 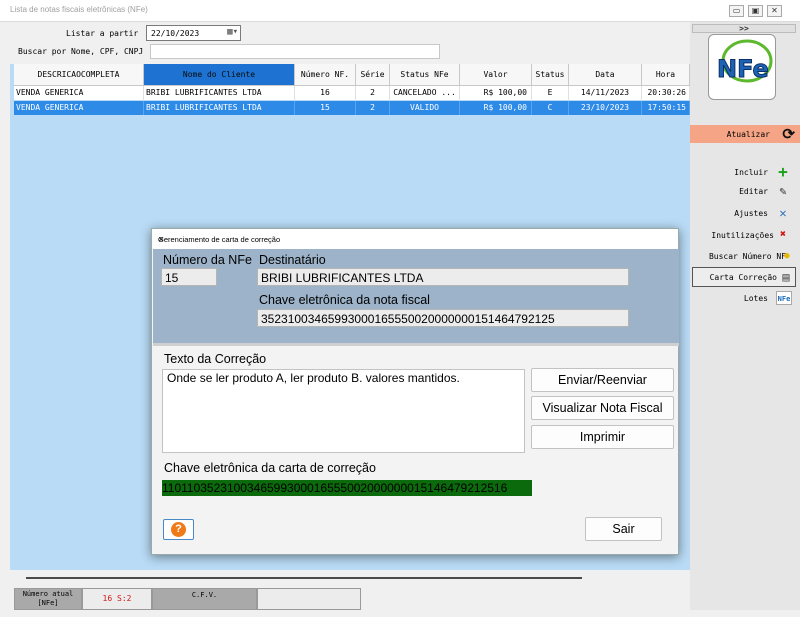 I want to click on incluir-button: Incluir +, so click(x=744, y=172).